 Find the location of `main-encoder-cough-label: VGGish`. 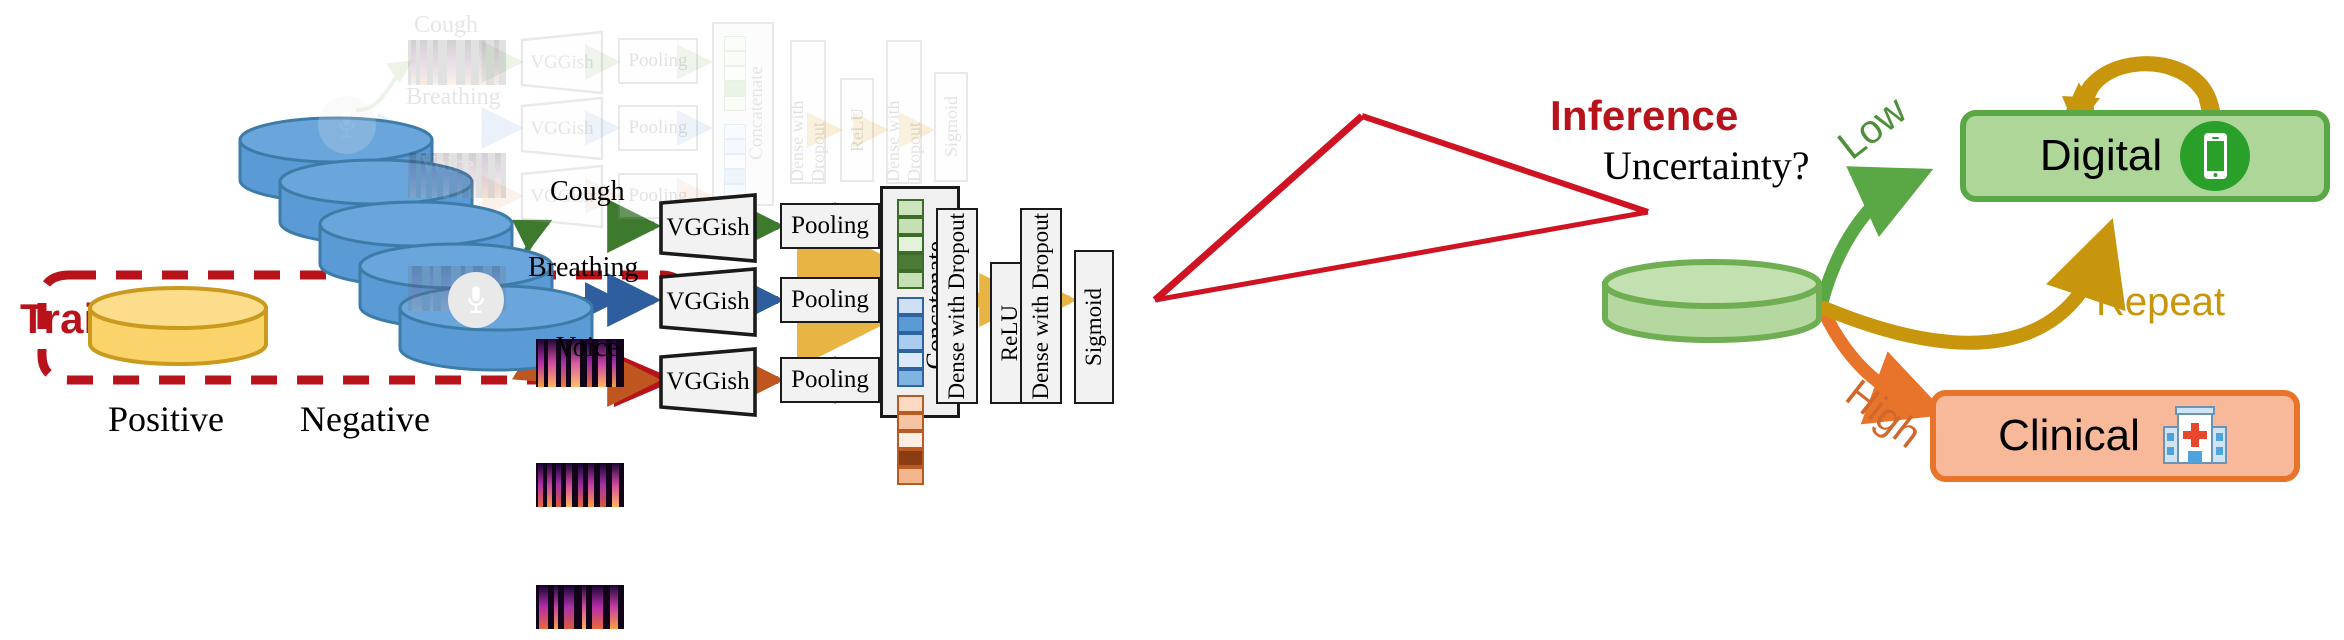

main-encoder-cough-label: VGGish is located at coordinates (708, 227).